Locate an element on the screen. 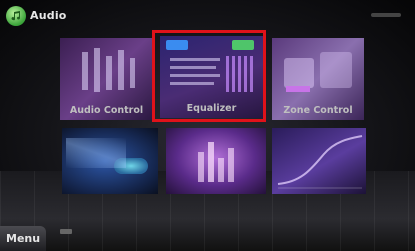 The image size is (415, 251). status-indicator is located at coordinates (386, 15).